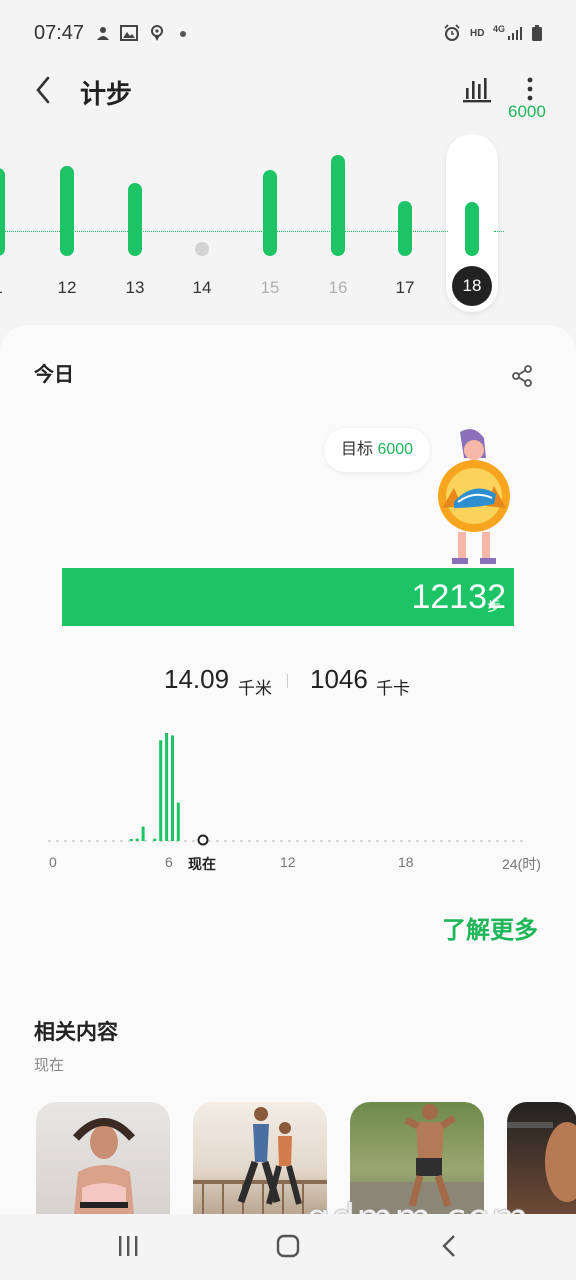 The height and width of the screenshot is (1280, 576). I want to click on location-icon, so click(157, 33).